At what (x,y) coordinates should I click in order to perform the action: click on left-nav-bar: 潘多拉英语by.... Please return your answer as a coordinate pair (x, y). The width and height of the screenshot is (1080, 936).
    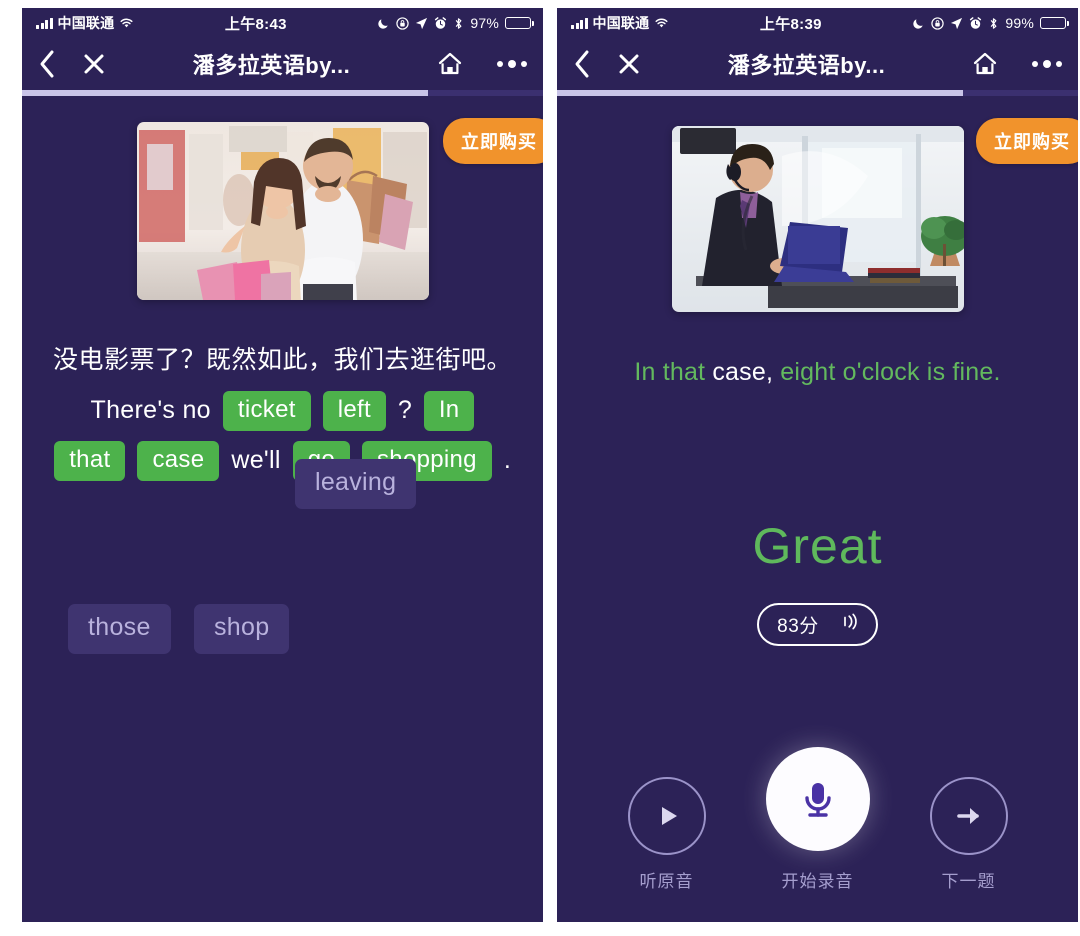
    Looking at the image, I should click on (282, 64).